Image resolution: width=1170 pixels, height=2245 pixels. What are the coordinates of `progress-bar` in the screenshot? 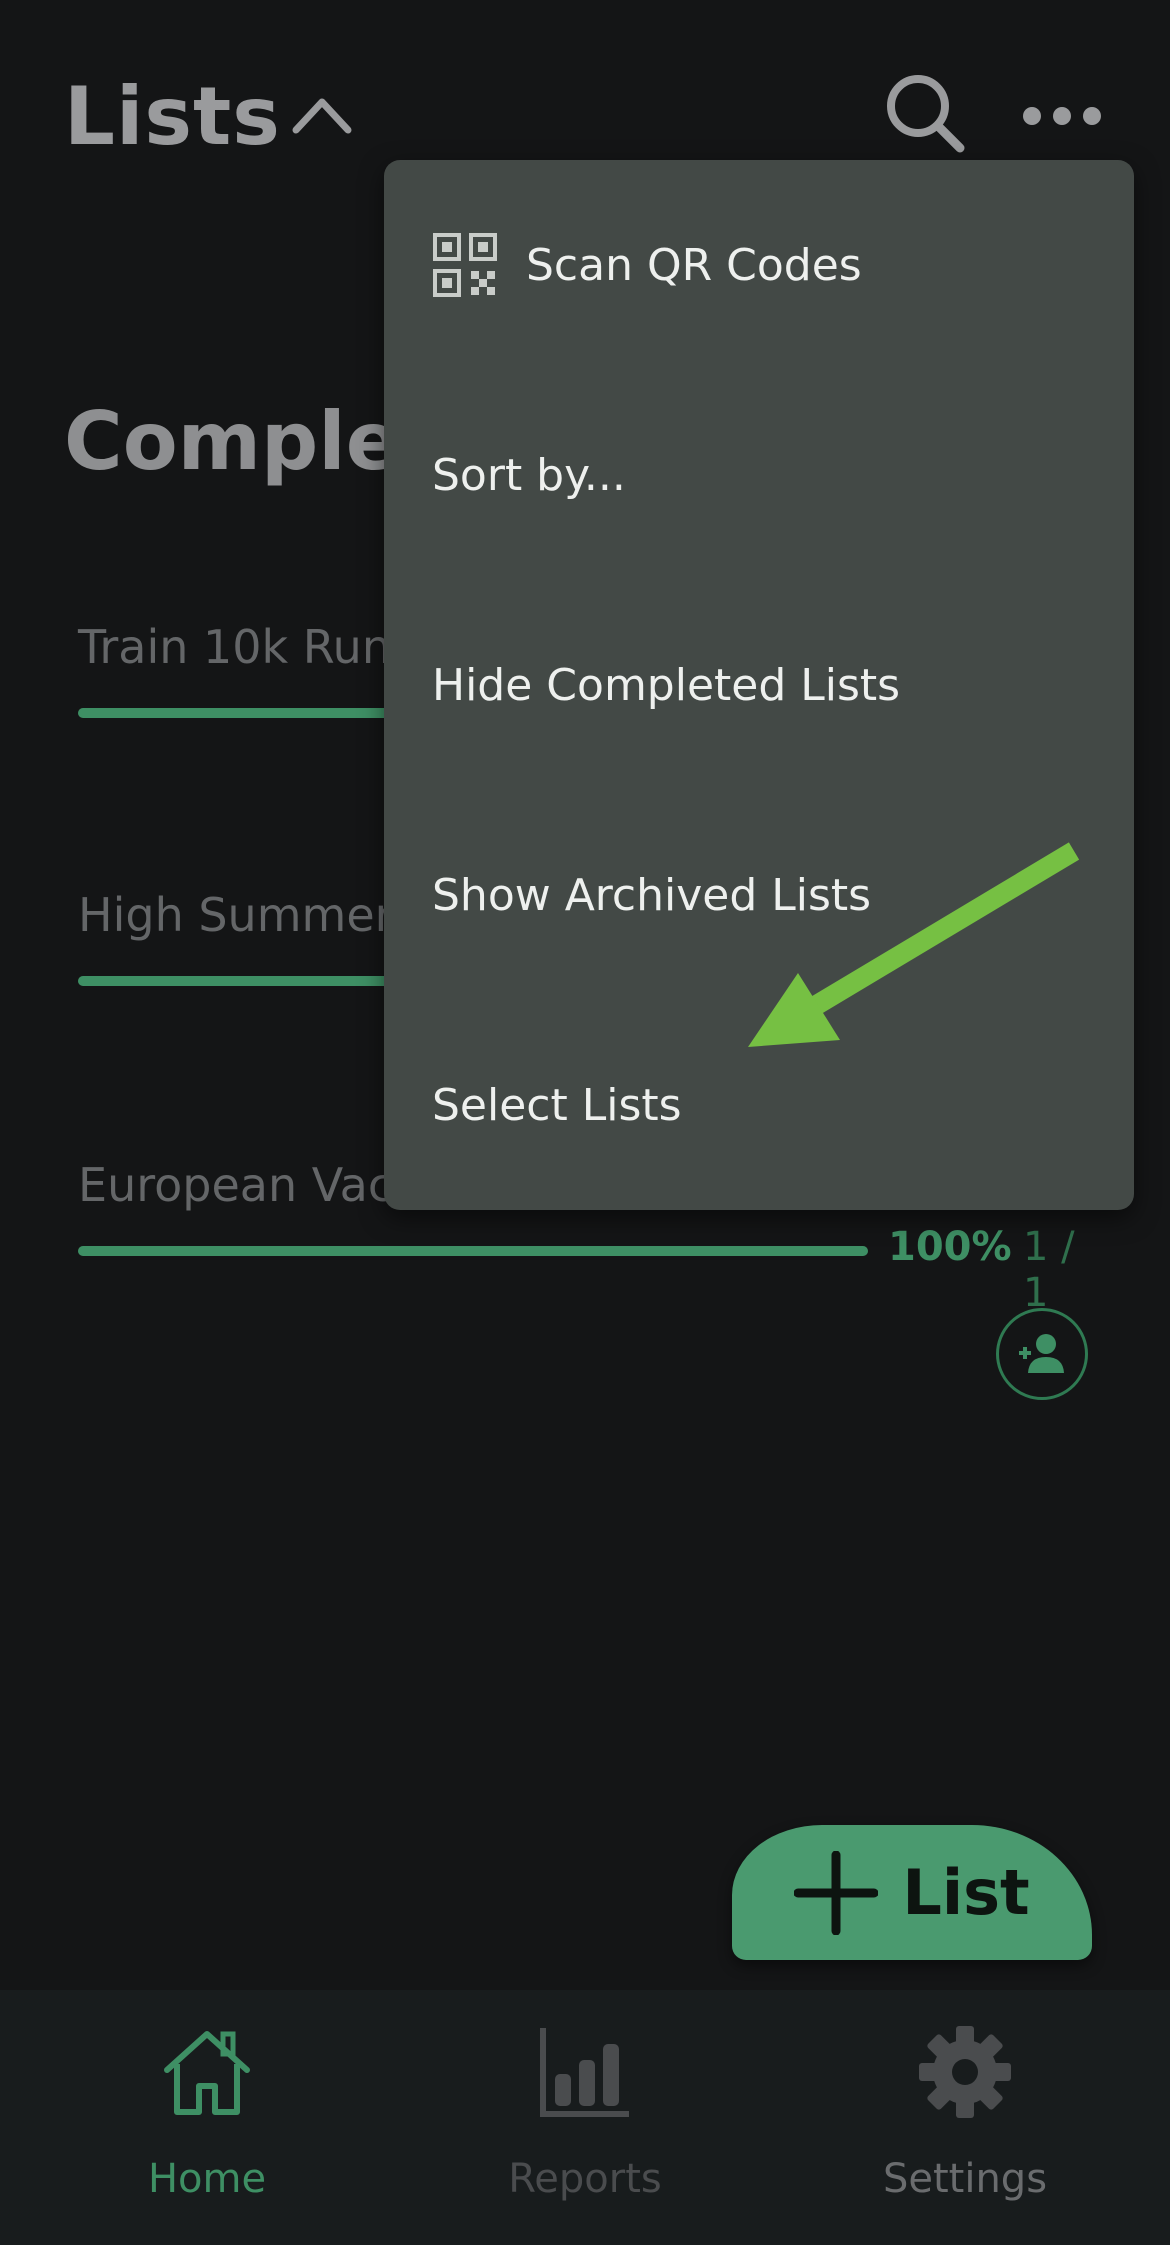 It's located at (473, 1251).